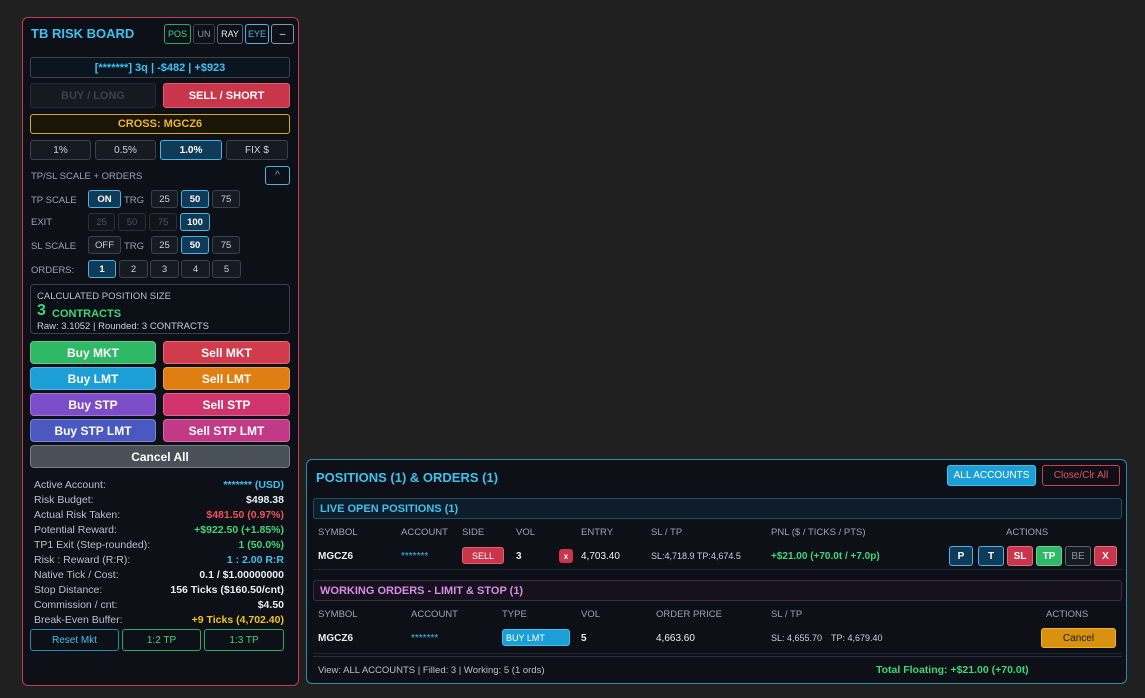 The height and width of the screenshot is (698, 1145). I want to click on order-type-badge: BUY LMT, so click(536, 637).